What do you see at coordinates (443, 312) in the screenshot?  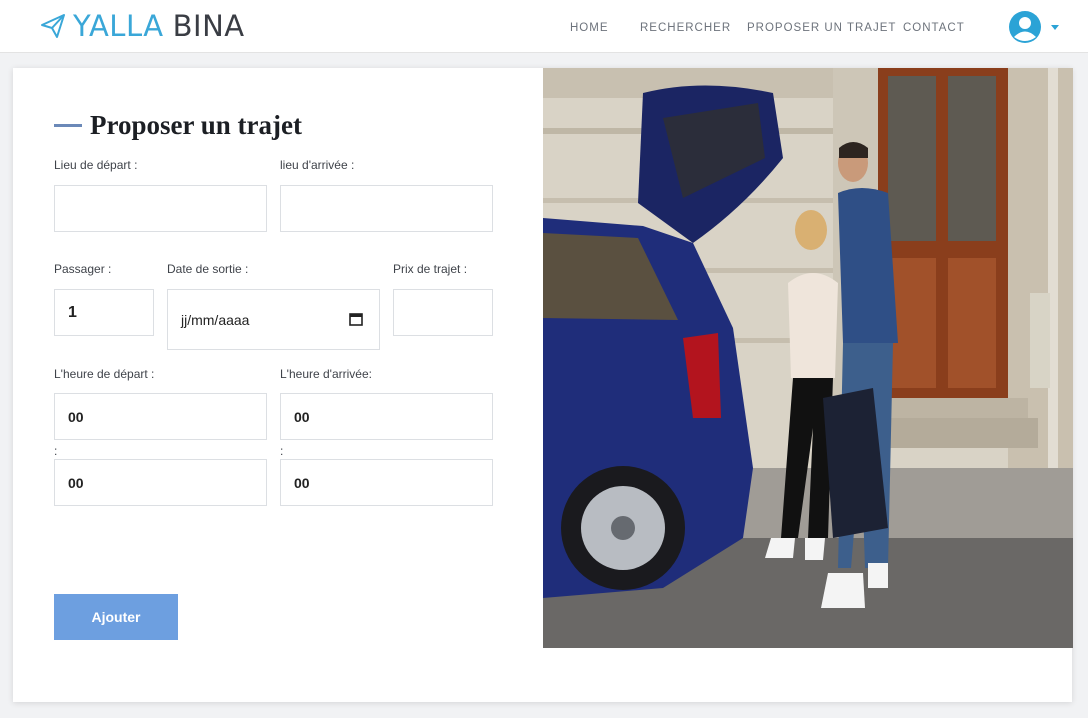 I see `price-input` at bounding box center [443, 312].